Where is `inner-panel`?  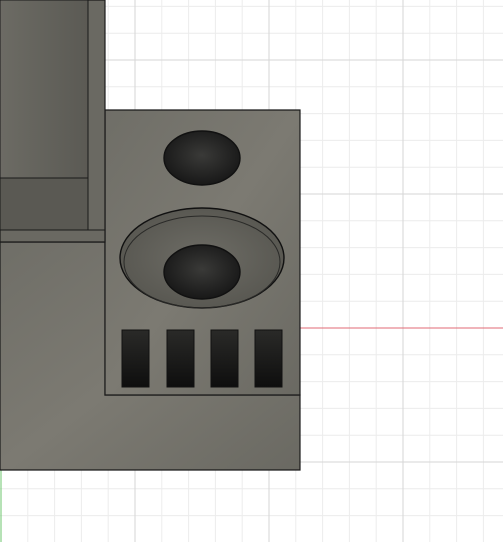 inner-panel is located at coordinates (44, 89).